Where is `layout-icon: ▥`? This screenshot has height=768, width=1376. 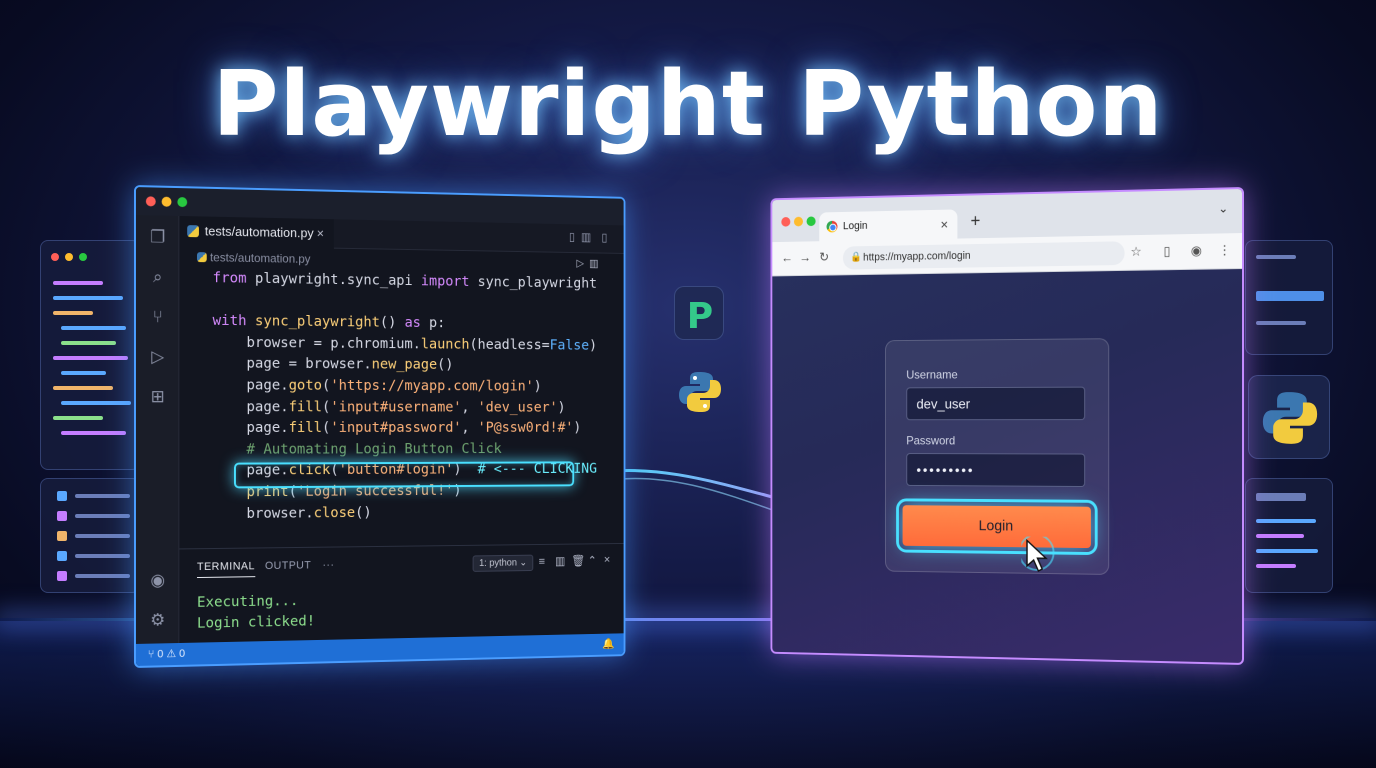
layout-icon: ▥ is located at coordinates (586, 237).